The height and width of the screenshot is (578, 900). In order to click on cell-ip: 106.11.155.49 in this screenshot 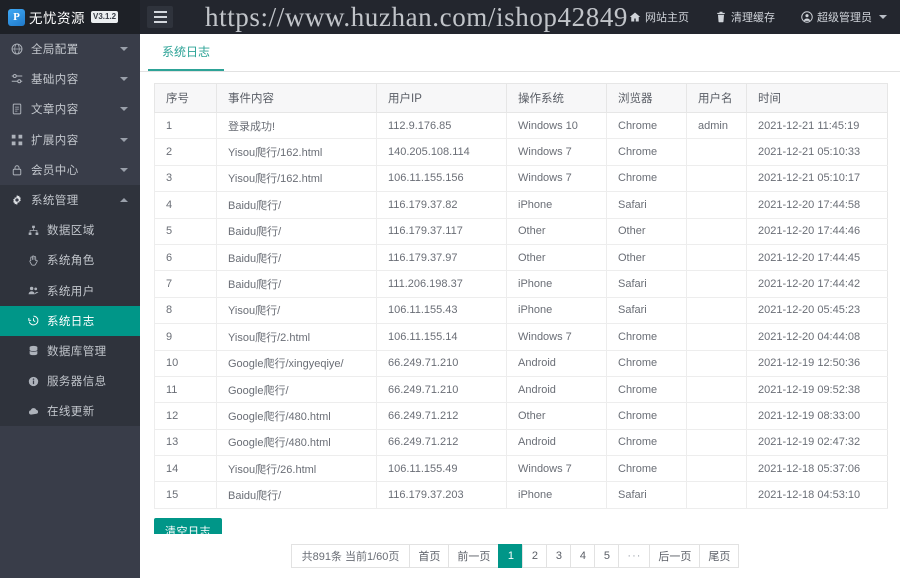, I will do `click(441, 469)`.